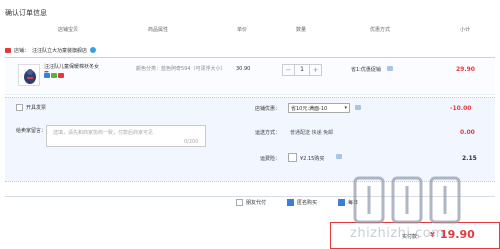 The image size is (500, 249). What do you see at coordinates (8, 50) in the screenshot?
I see `shop-icon` at bounding box center [8, 50].